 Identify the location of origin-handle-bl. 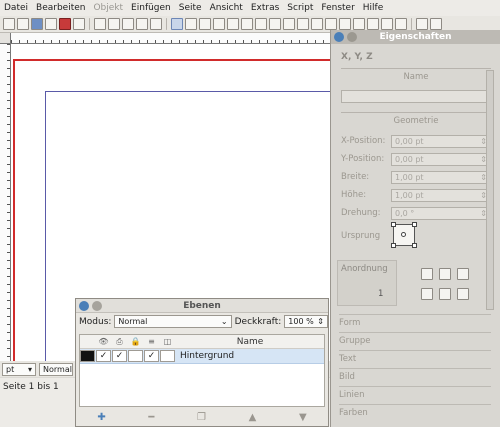
(393, 245).